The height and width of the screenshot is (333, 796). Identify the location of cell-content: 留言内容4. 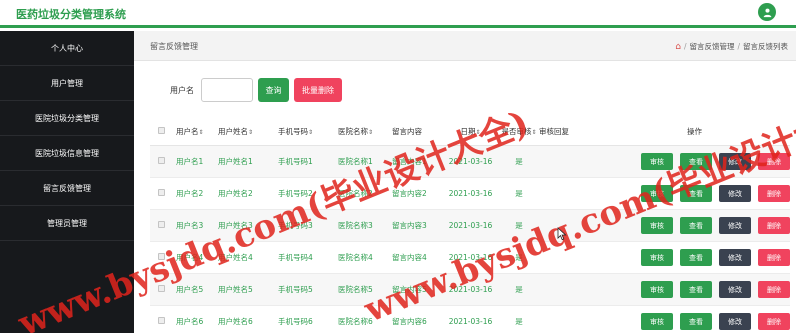
(409, 257).